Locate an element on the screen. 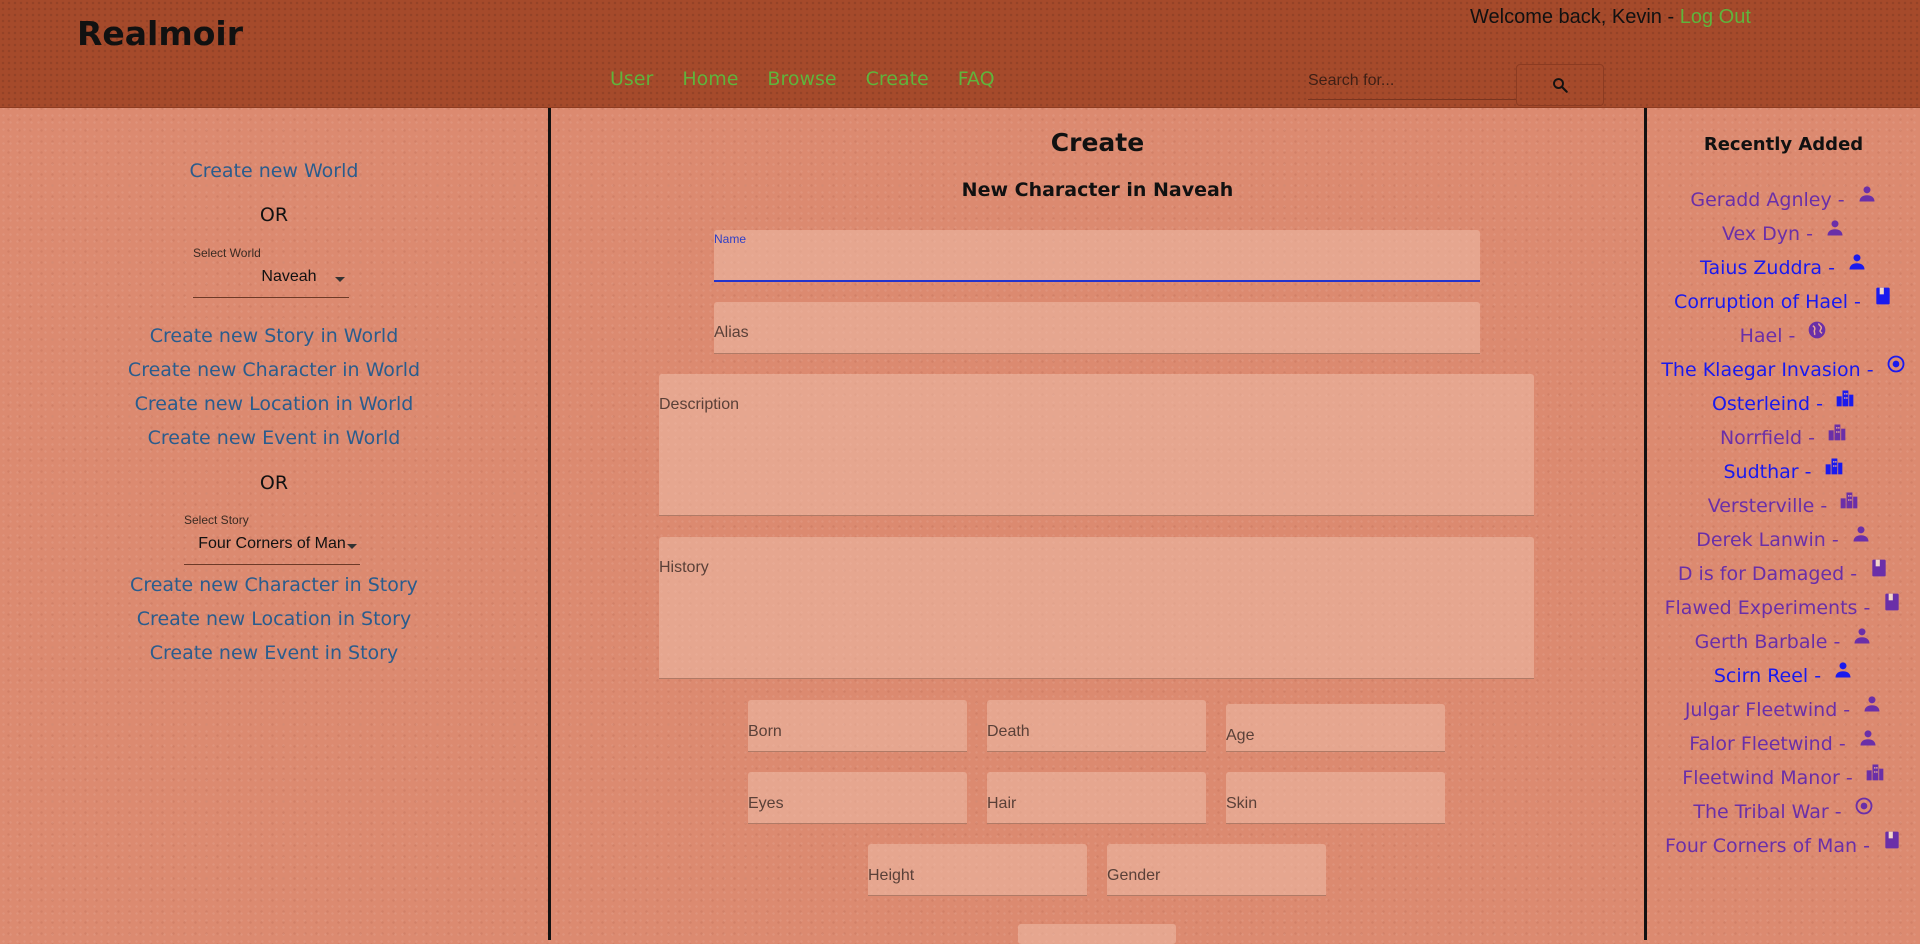 Image resolution: width=1920 pixels, height=944 pixels. name-field: Name is located at coordinates (1097, 256).